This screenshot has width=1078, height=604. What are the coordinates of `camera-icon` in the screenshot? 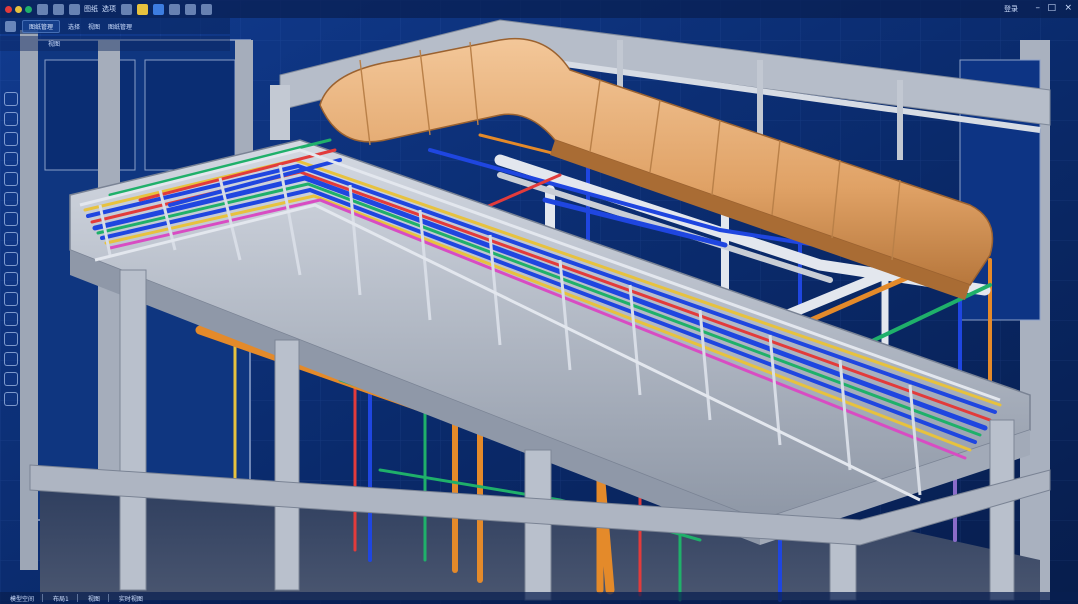 It's located at (11, 319).